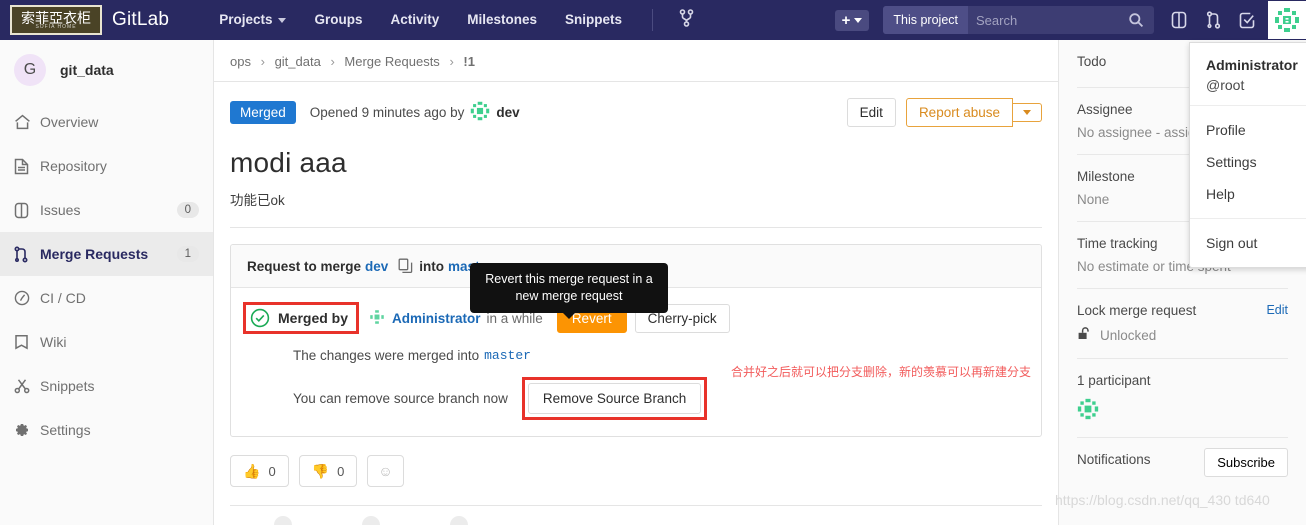 This screenshot has height=525, width=1306. What do you see at coordinates (106, 166) in the screenshot?
I see `sidebar-item-repository: Repository` at bounding box center [106, 166].